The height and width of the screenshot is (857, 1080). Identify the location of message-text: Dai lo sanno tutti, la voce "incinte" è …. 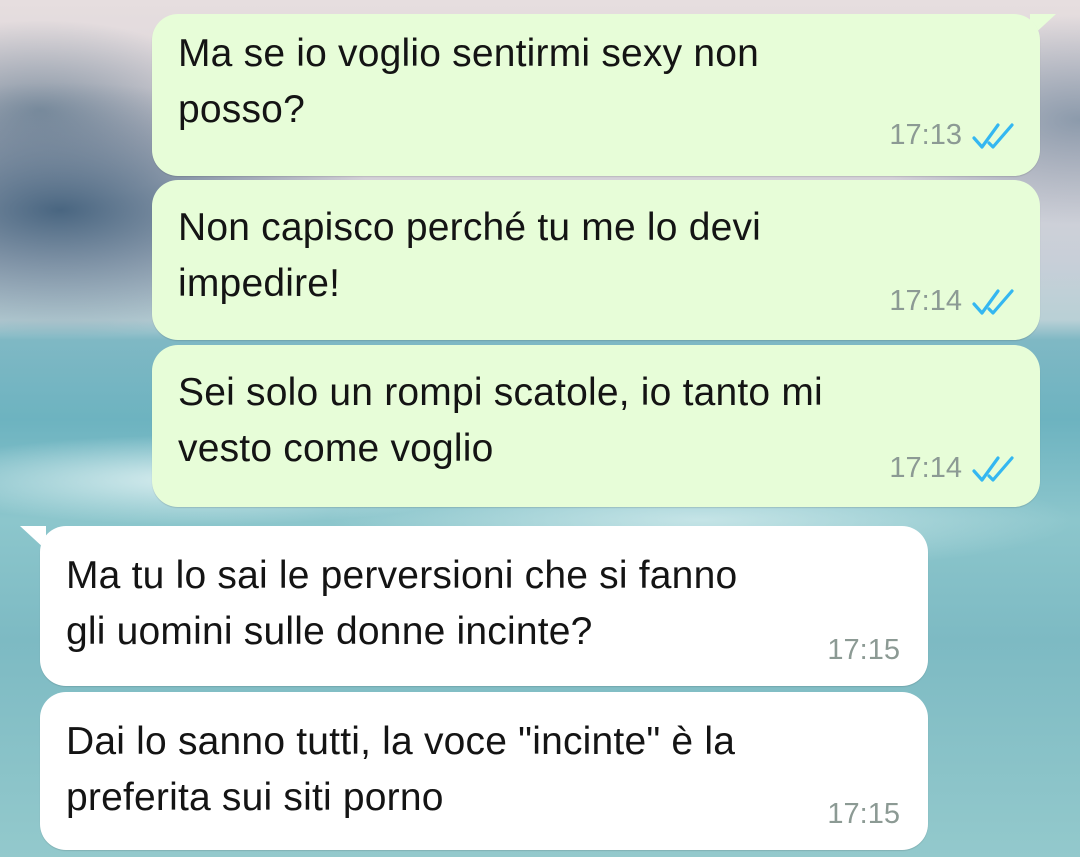
(401, 769).